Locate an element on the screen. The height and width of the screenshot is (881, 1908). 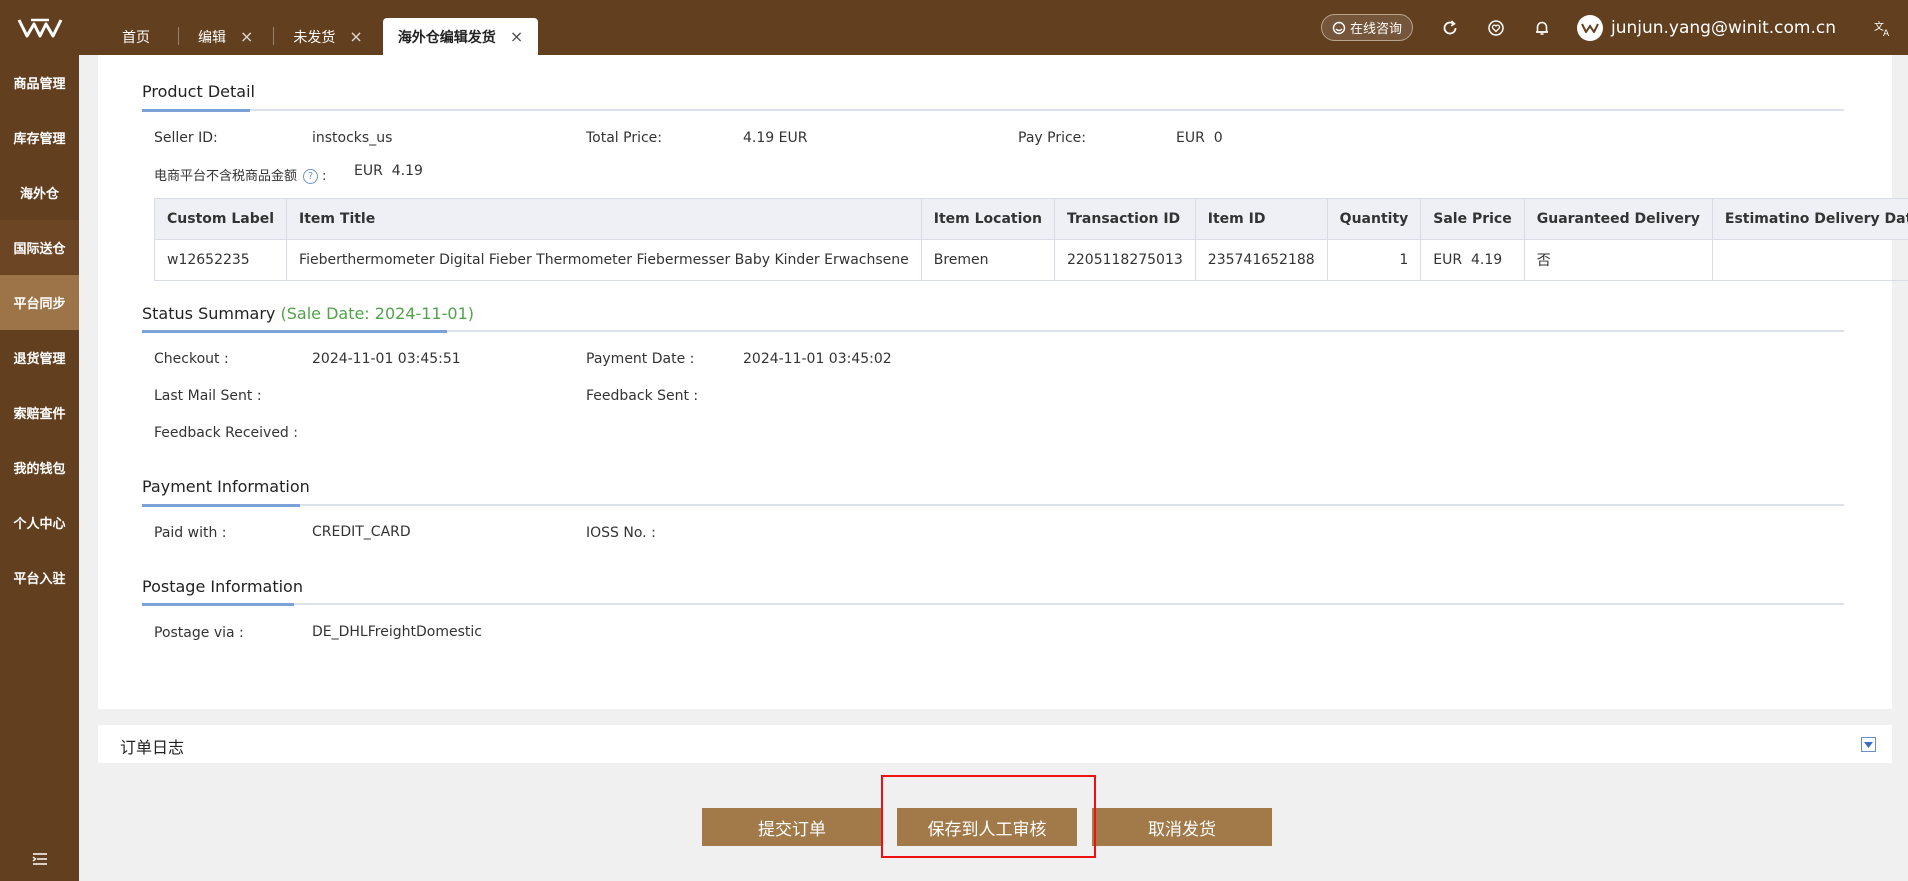
sidebar-item-label: 我的钱包 is located at coordinates (39, 469).